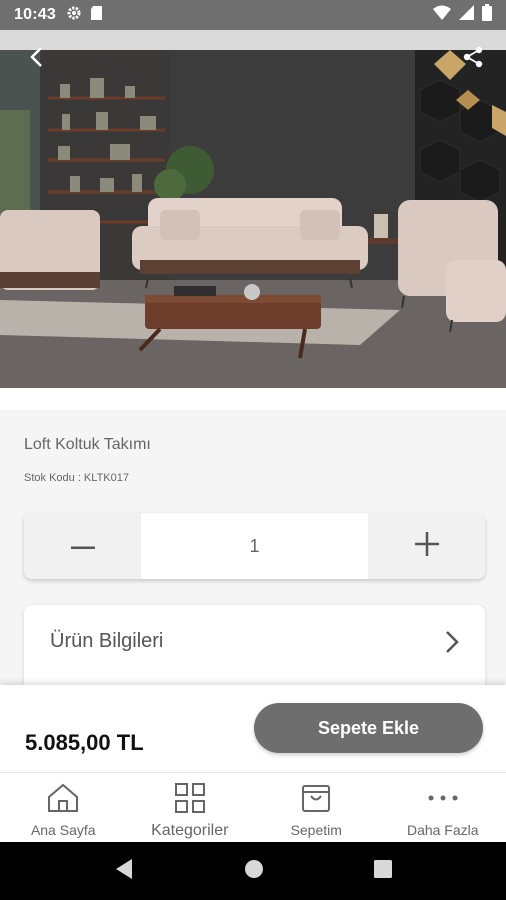  What do you see at coordinates (443, 800) in the screenshot?
I see `more-dots-icon` at bounding box center [443, 800].